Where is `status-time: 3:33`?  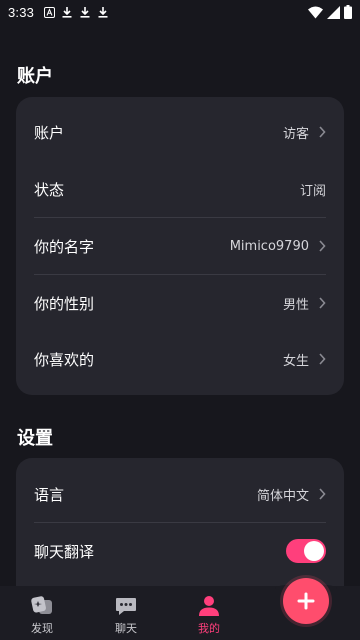
status-time: 3:33 is located at coordinates (21, 12).